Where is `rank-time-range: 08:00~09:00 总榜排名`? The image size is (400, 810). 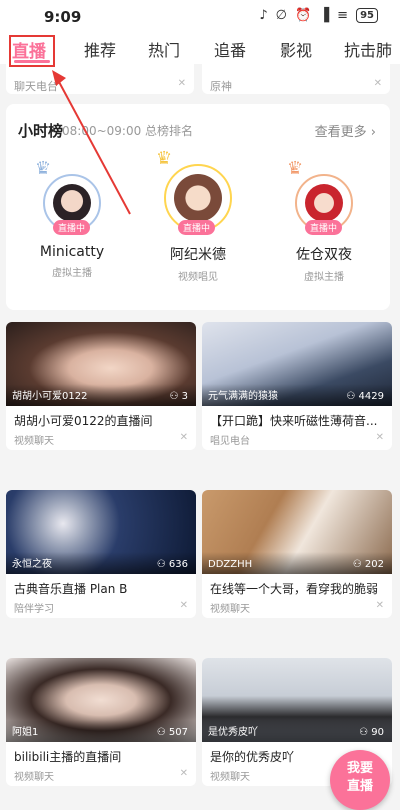
rank-time-range: 08:00~09:00 总榜排名 is located at coordinates (128, 131).